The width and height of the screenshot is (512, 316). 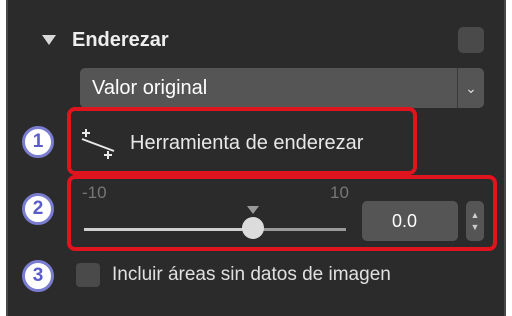 I want to click on include-empty-areas-checkbox, so click(x=88, y=275).